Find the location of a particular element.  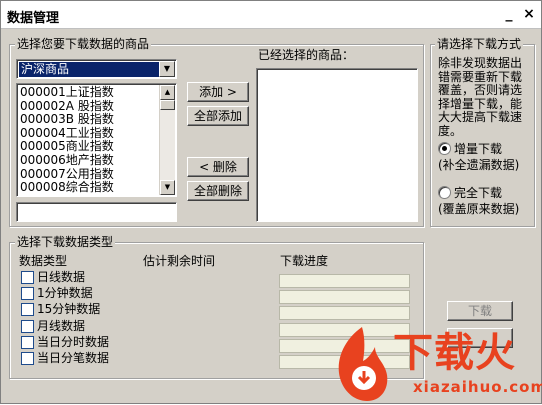

scroll-up-icon: ▲ is located at coordinates (167, 92).